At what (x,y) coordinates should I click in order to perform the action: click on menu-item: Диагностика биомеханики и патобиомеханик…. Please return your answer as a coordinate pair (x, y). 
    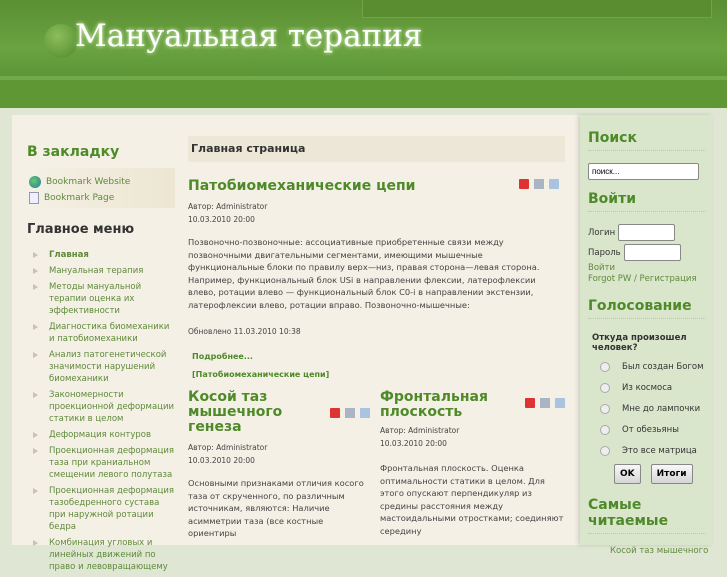
    Looking at the image, I should click on (101, 333).